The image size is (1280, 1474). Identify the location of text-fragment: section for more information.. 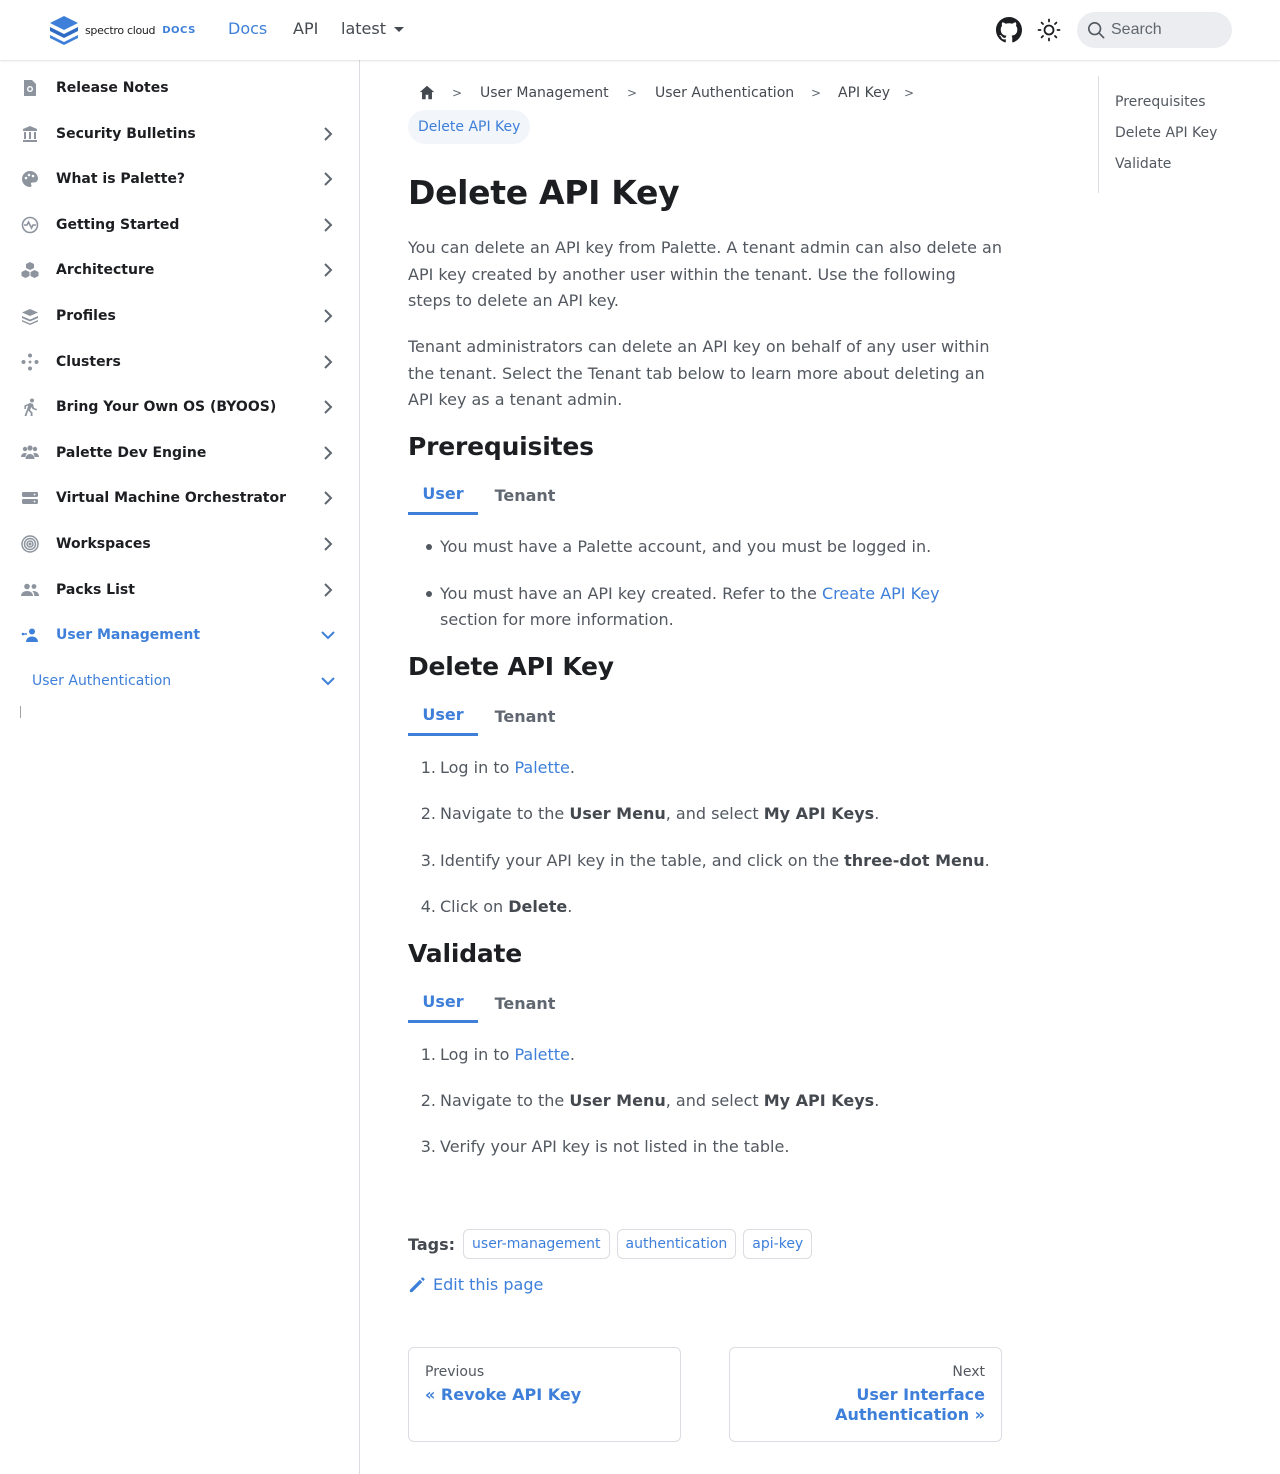
(557, 619).